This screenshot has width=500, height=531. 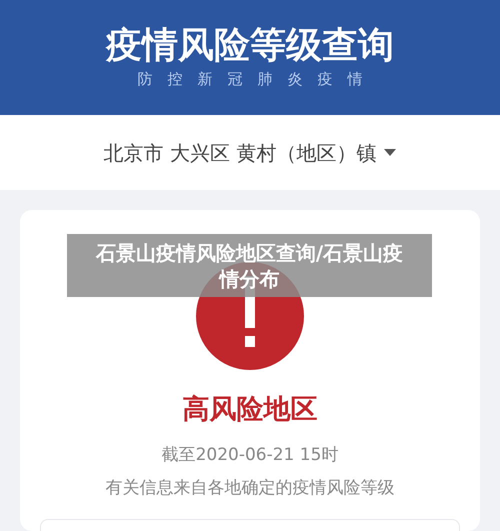 What do you see at coordinates (250, 455) in the screenshot?
I see `update-time: 截至2020-06-21 15时` at bounding box center [250, 455].